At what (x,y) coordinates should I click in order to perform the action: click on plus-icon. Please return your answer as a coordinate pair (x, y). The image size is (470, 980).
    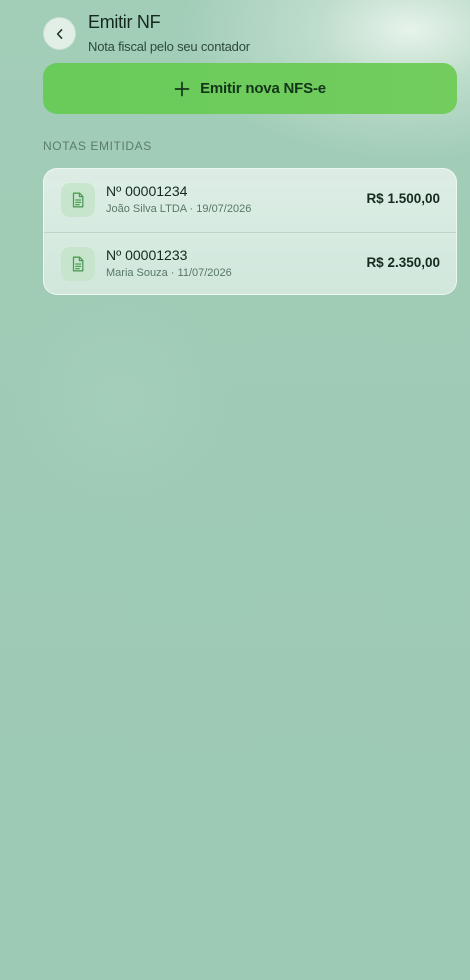
    Looking at the image, I should click on (182, 88).